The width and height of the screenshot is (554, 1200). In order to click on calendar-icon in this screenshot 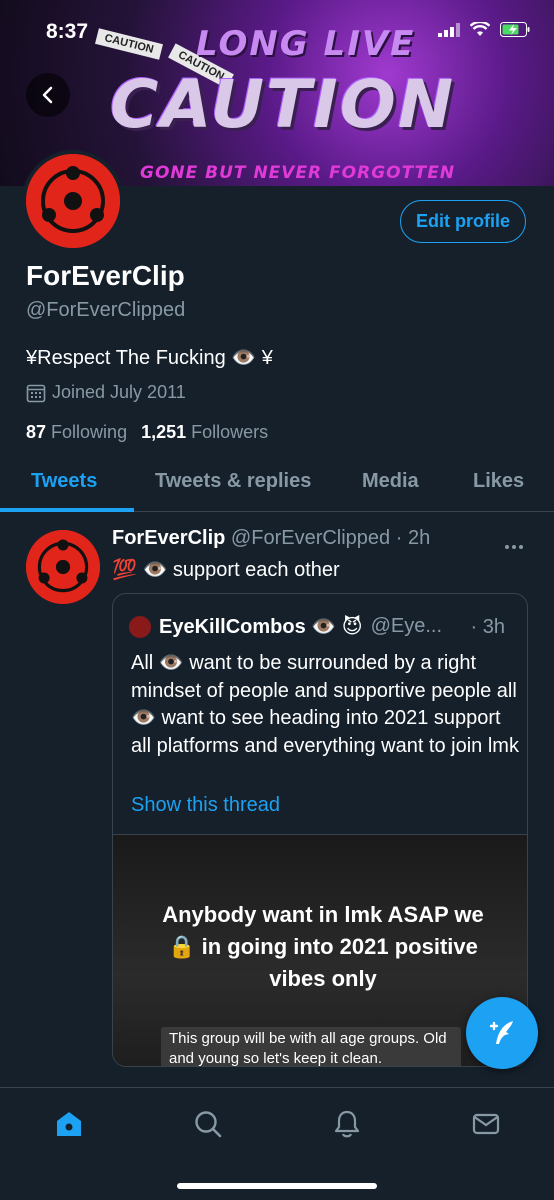, I will do `click(36, 393)`.